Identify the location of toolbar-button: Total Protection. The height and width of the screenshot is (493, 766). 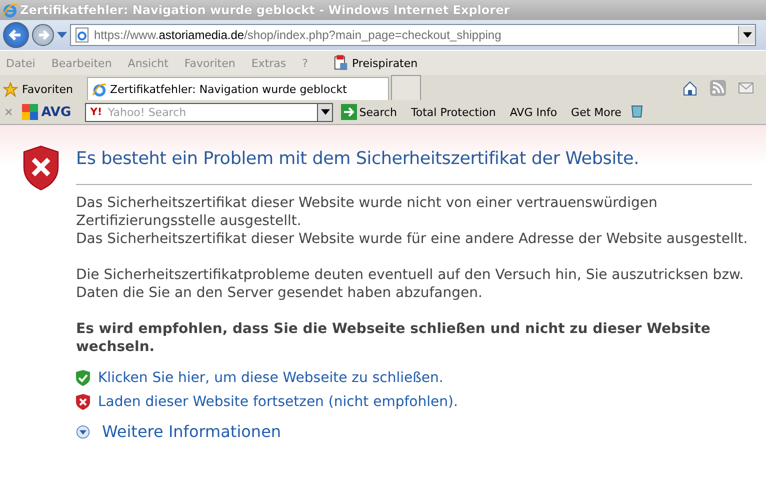
(453, 112).